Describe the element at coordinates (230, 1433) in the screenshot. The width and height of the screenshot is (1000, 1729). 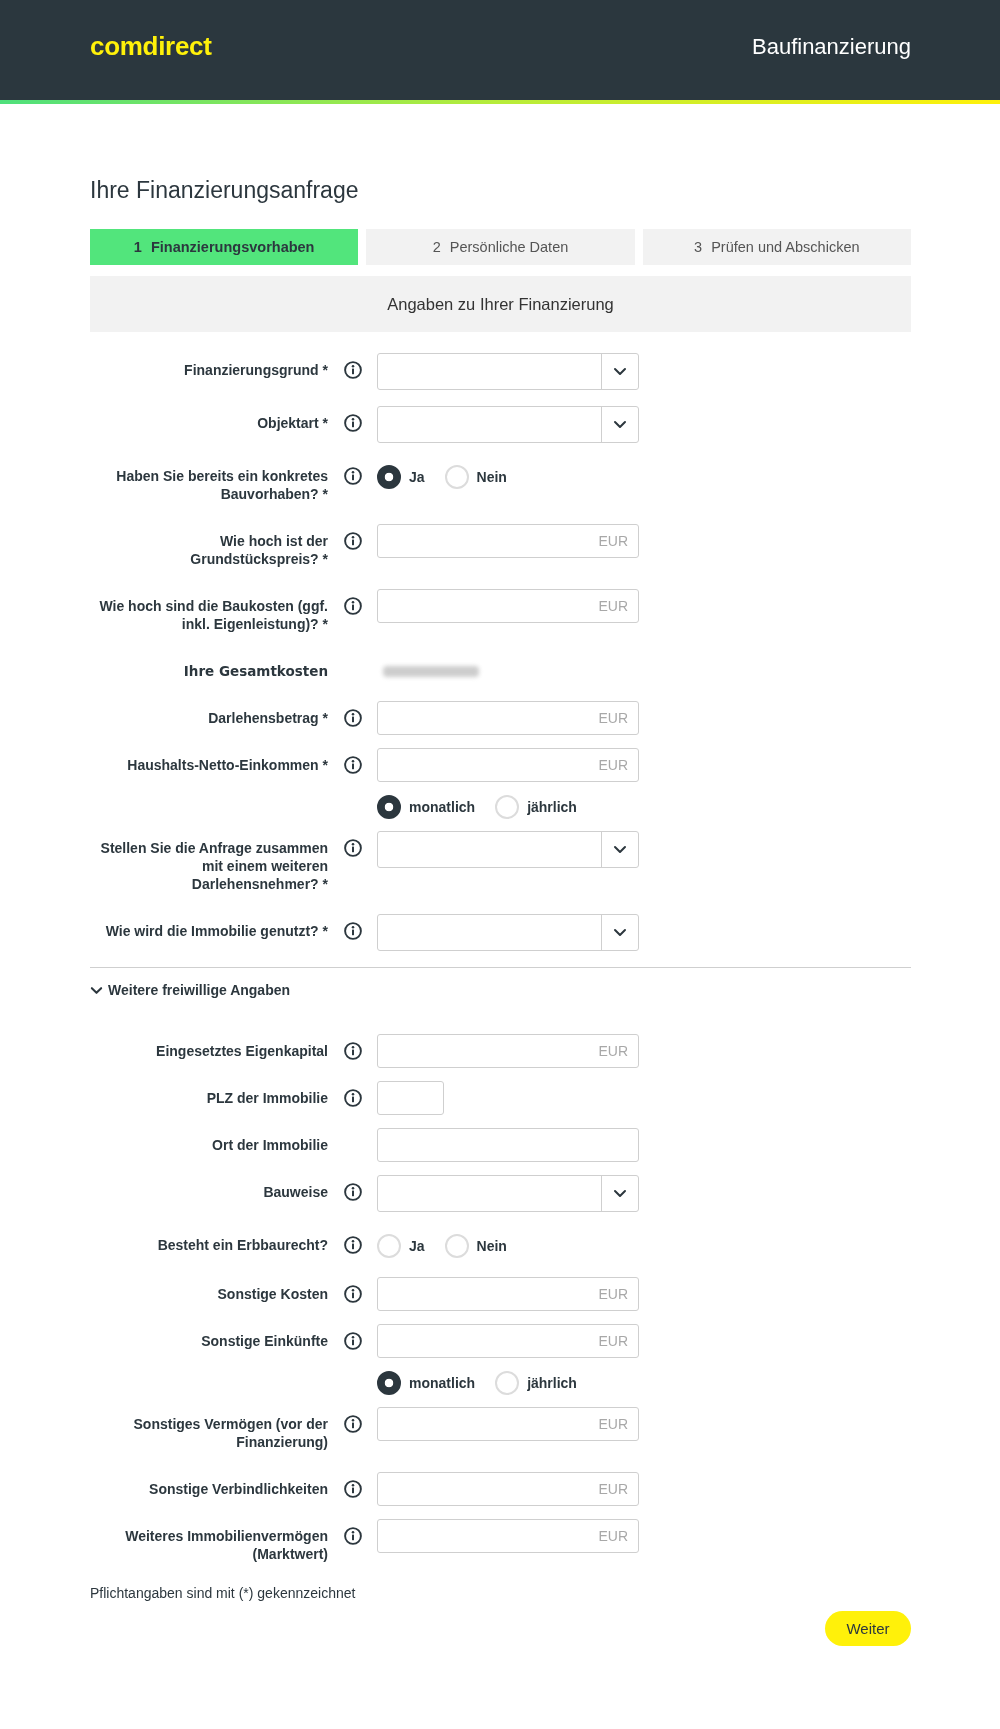
I see `field-label: Sonstiges Vermögen (vor der Finanzierung)` at that location.